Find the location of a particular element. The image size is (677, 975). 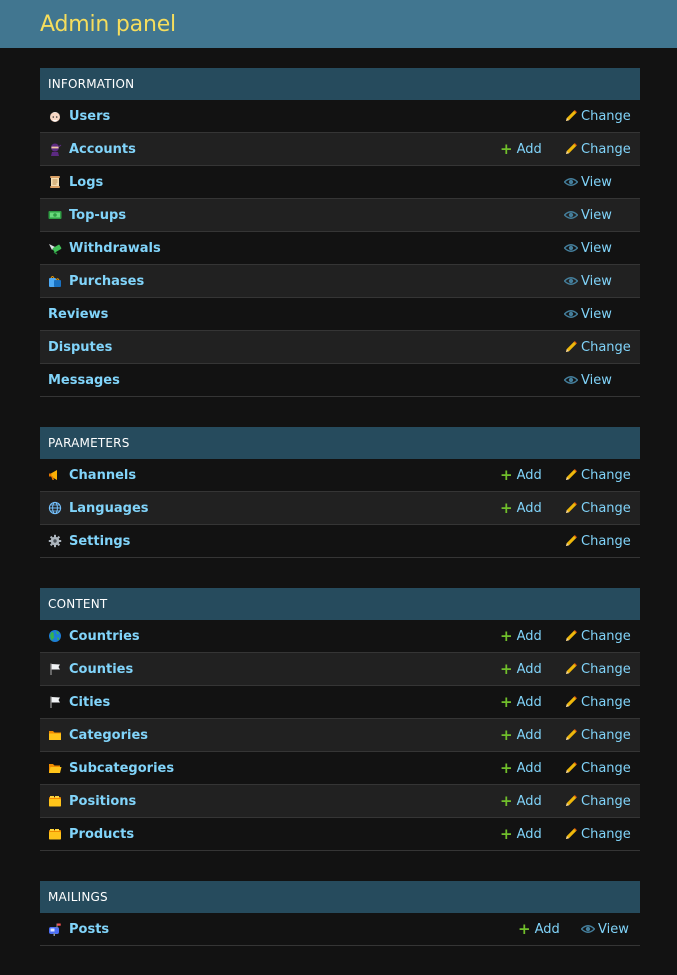

model-link-users: Users is located at coordinates (306, 116).